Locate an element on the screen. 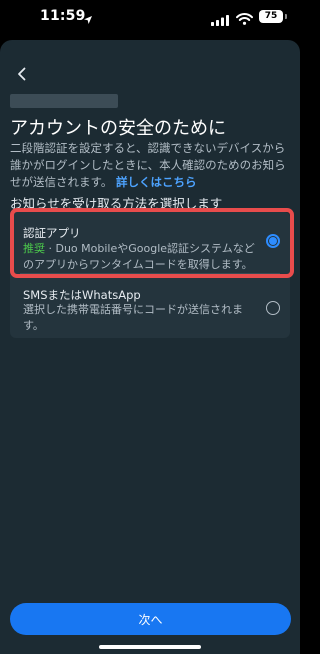 This screenshot has height=654, width=320. location-arrow-icon is located at coordinates (88, 19).